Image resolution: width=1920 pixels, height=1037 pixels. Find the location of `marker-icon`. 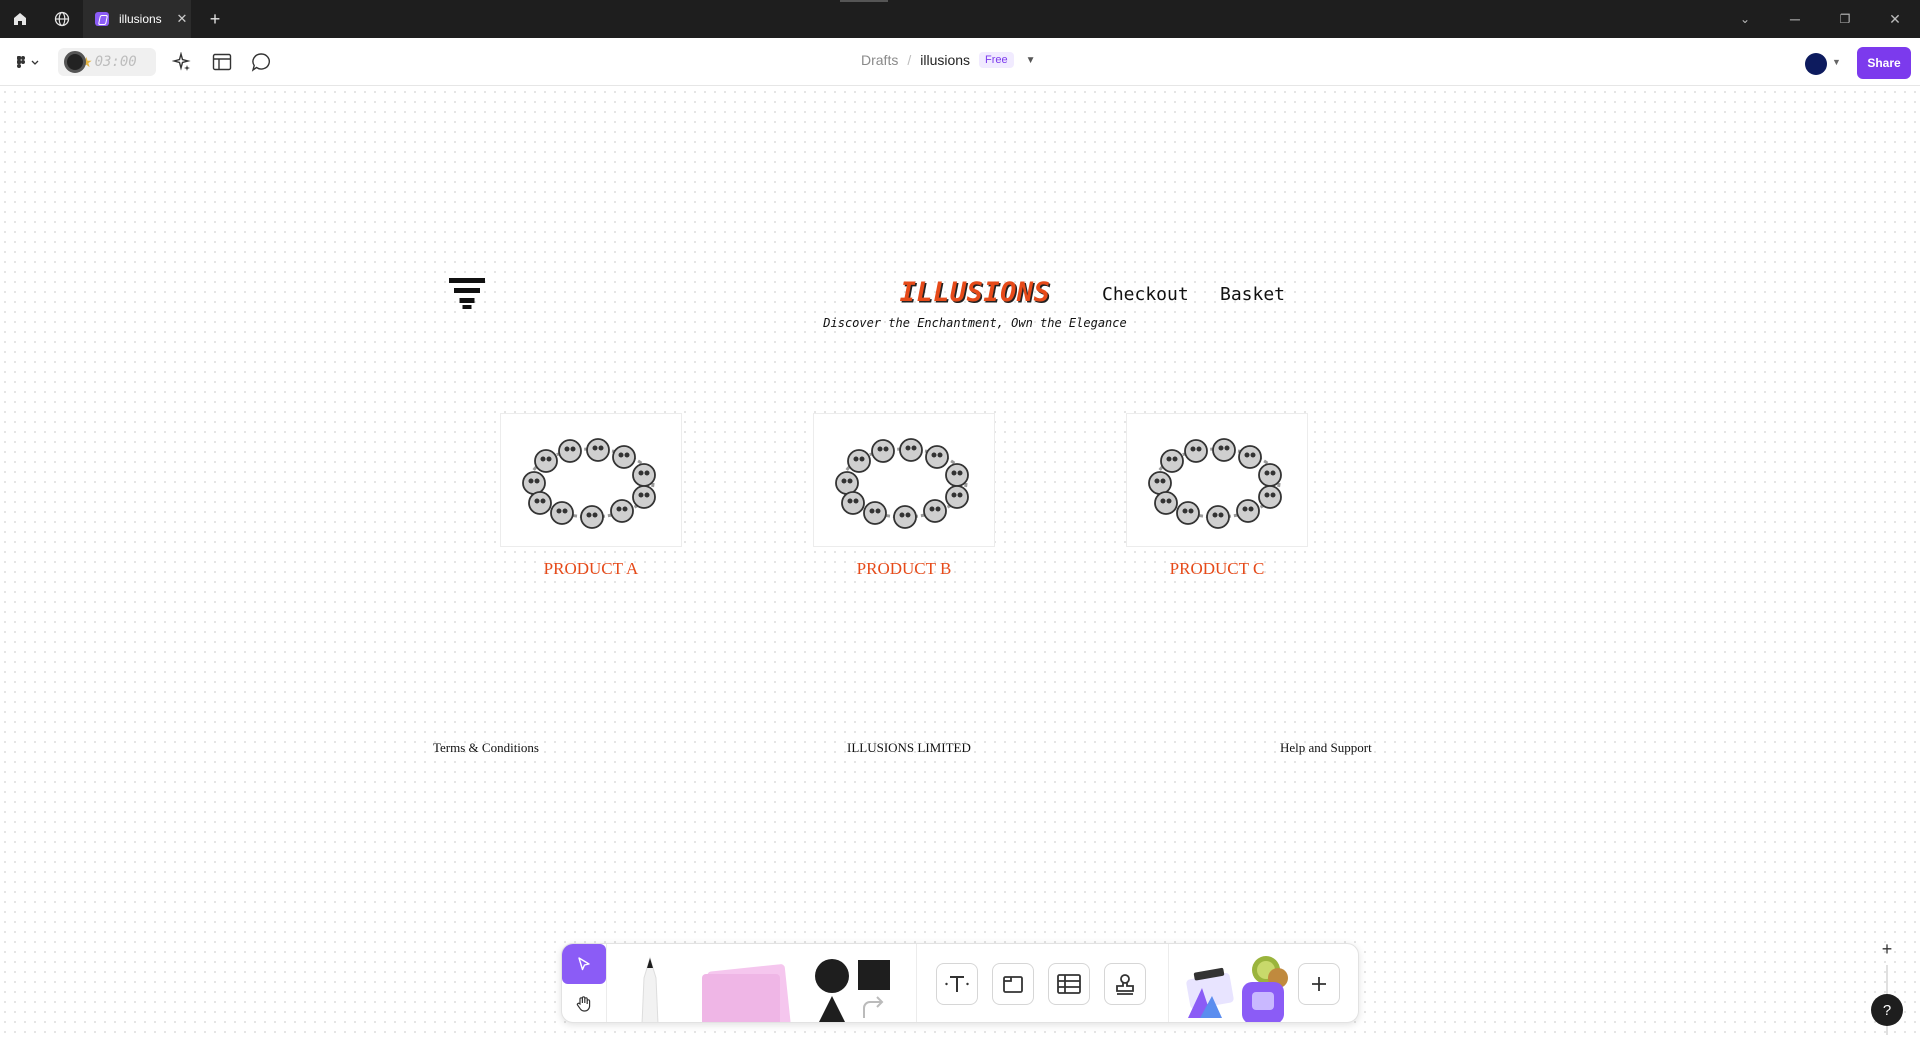

marker-icon is located at coordinates (650, 989).